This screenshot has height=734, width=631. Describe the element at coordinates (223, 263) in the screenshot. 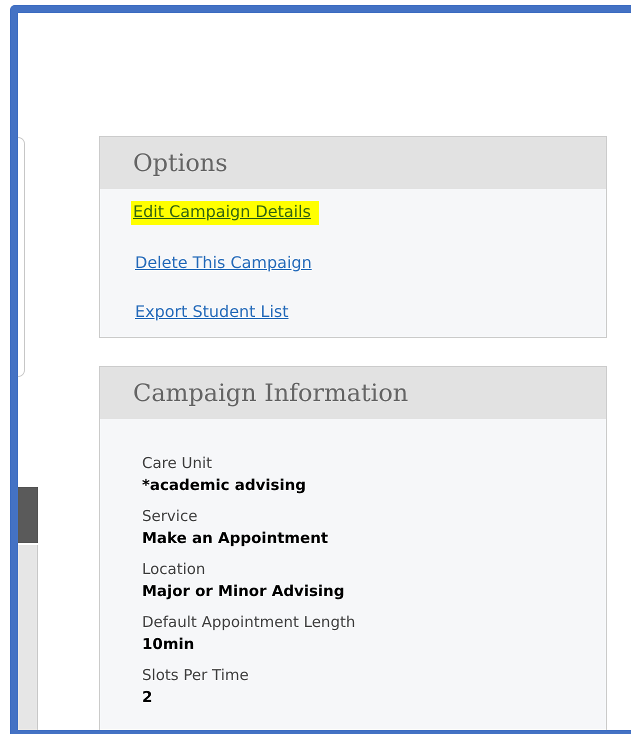

I see `option-link: Delete This Campaign` at that location.